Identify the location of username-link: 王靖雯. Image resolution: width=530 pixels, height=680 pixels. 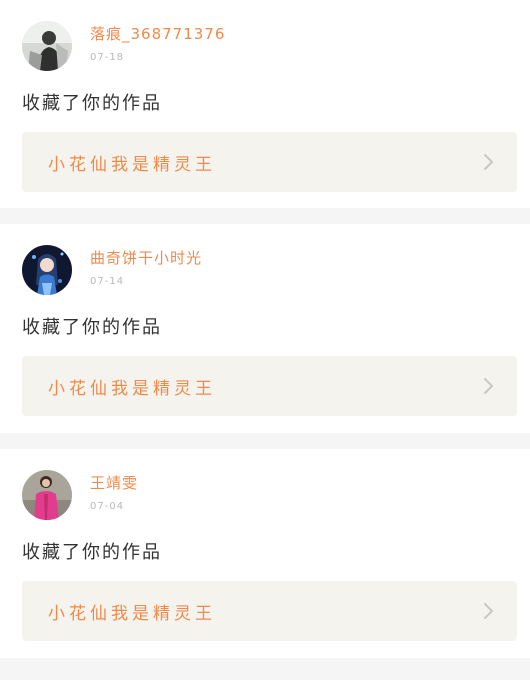
(114, 483).